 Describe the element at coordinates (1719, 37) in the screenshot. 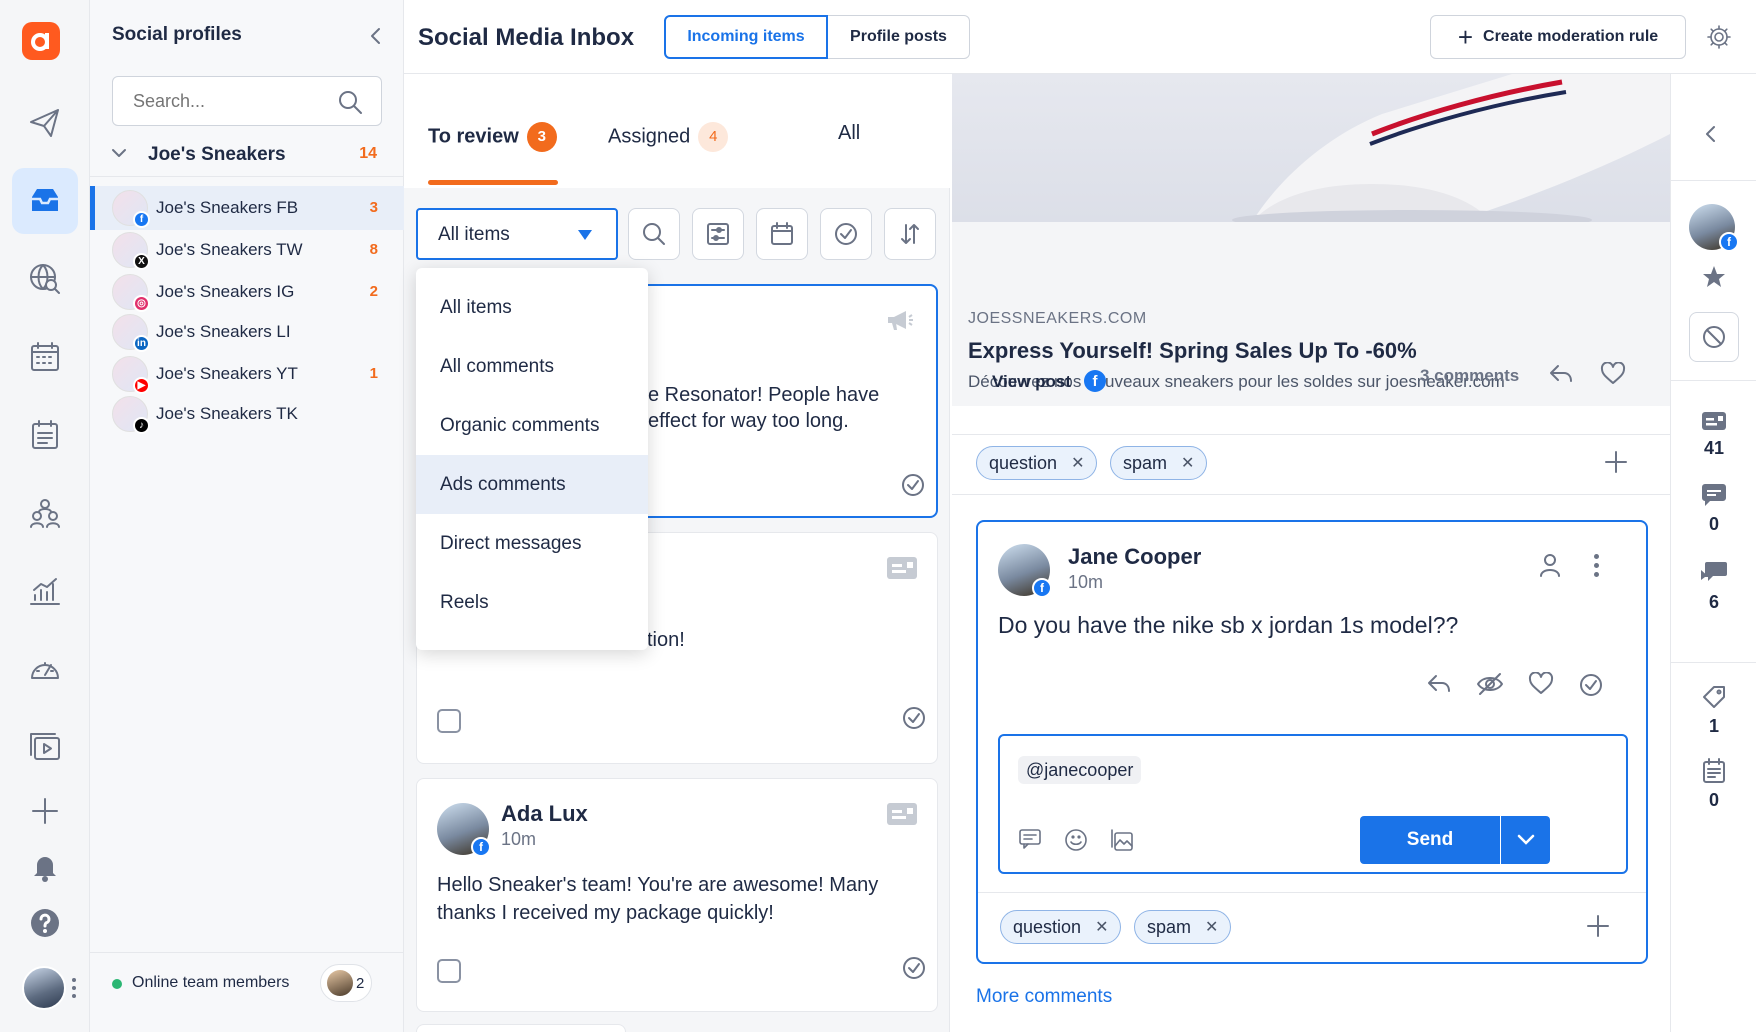

I see `settings-gear-icon` at that location.